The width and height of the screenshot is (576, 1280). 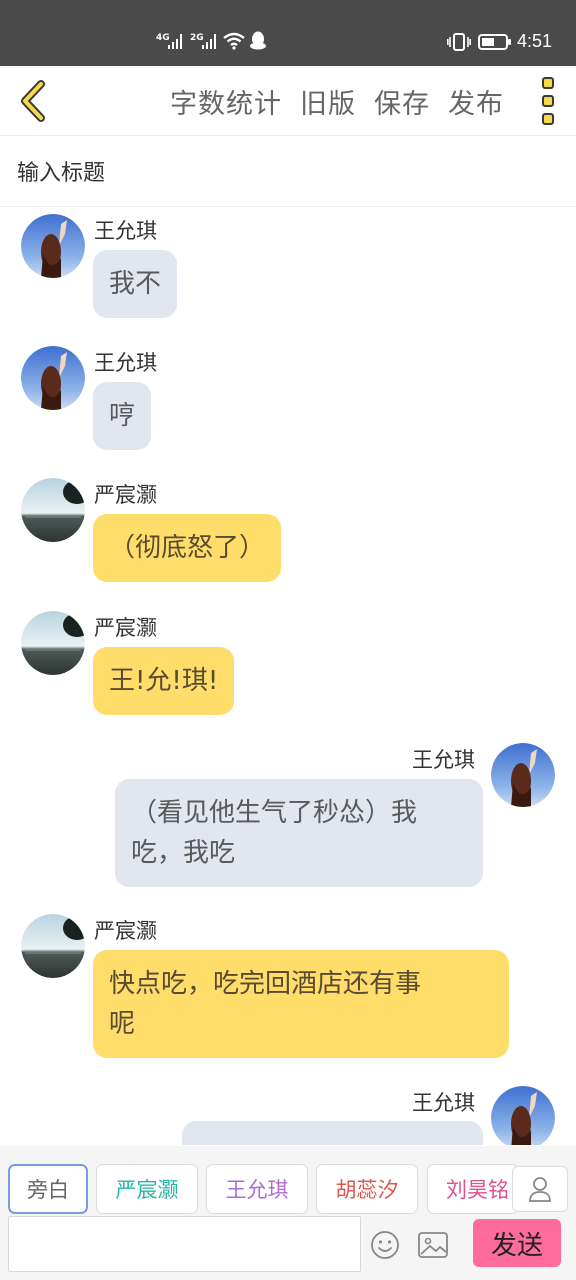 I want to click on add-role-button, so click(x=540, y=1189).